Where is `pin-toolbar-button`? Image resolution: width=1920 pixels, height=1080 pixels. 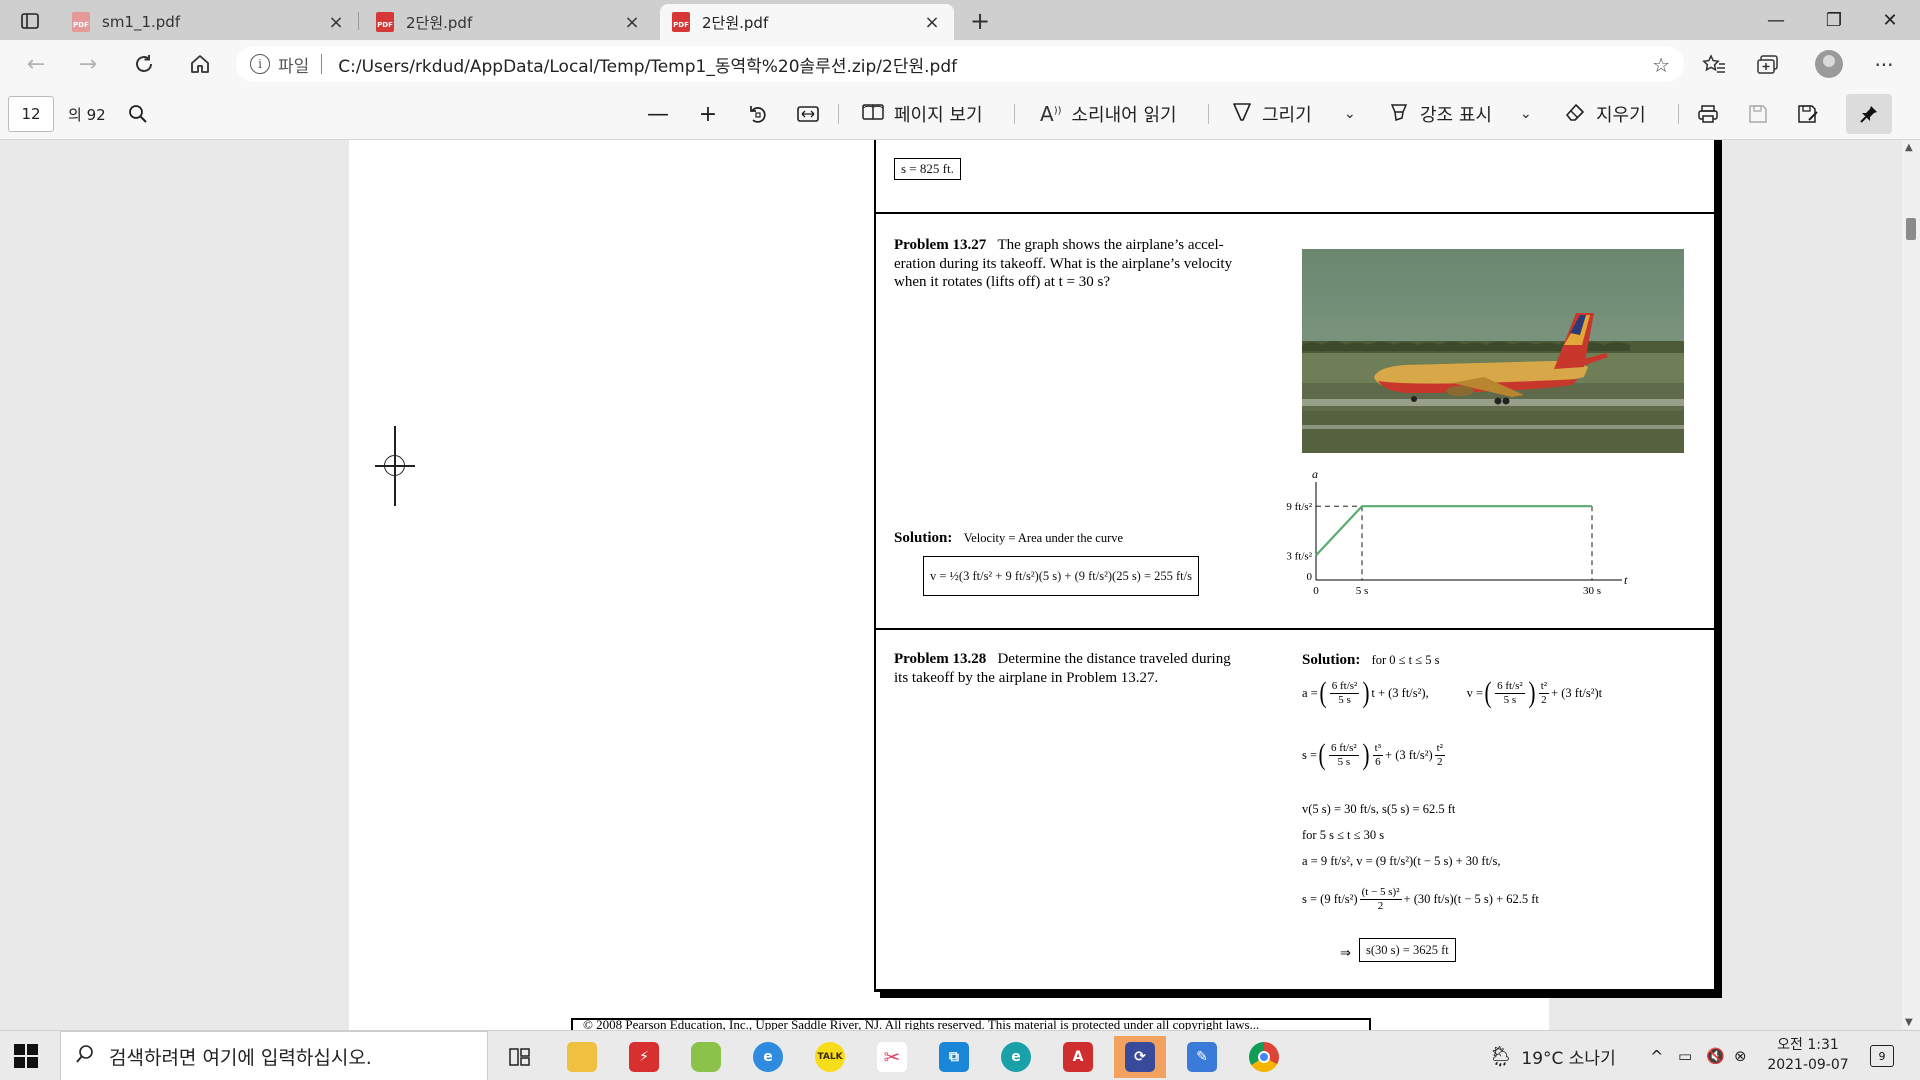
pin-toolbar-button is located at coordinates (1869, 114).